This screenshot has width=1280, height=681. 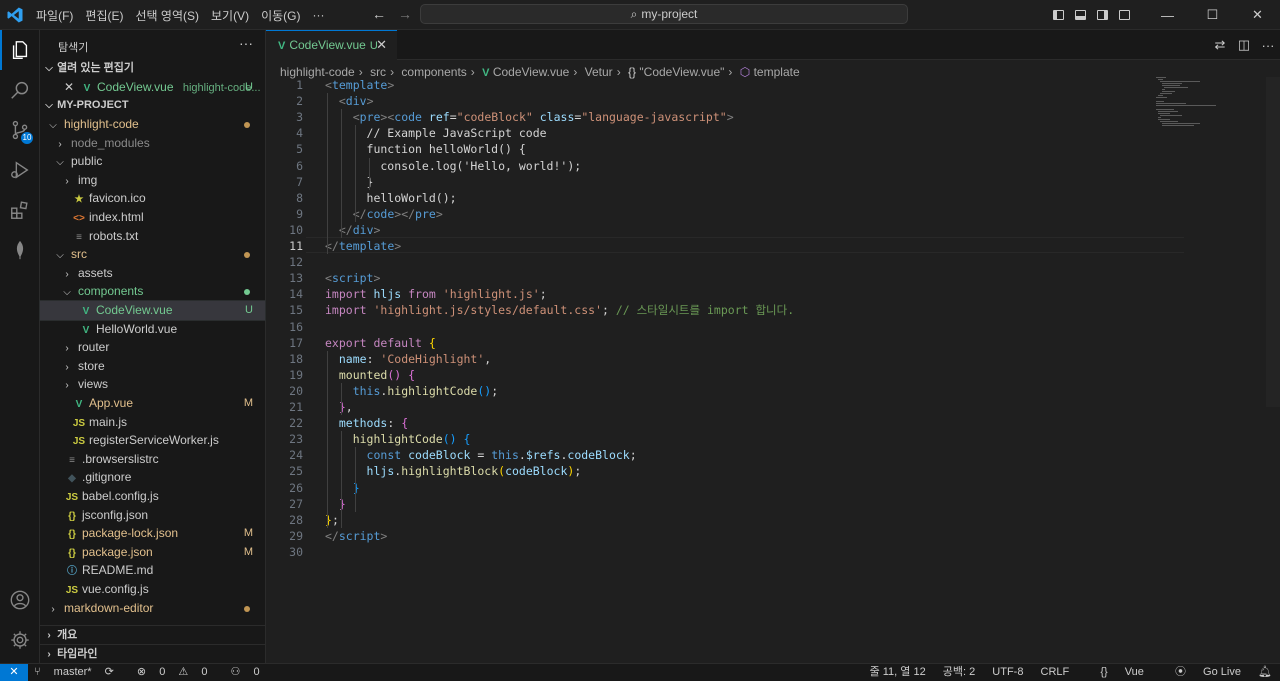 What do you see at coordinates (20, 50) in the screenshot?
I see `explorer-icon` at bounding box center [20, 50].